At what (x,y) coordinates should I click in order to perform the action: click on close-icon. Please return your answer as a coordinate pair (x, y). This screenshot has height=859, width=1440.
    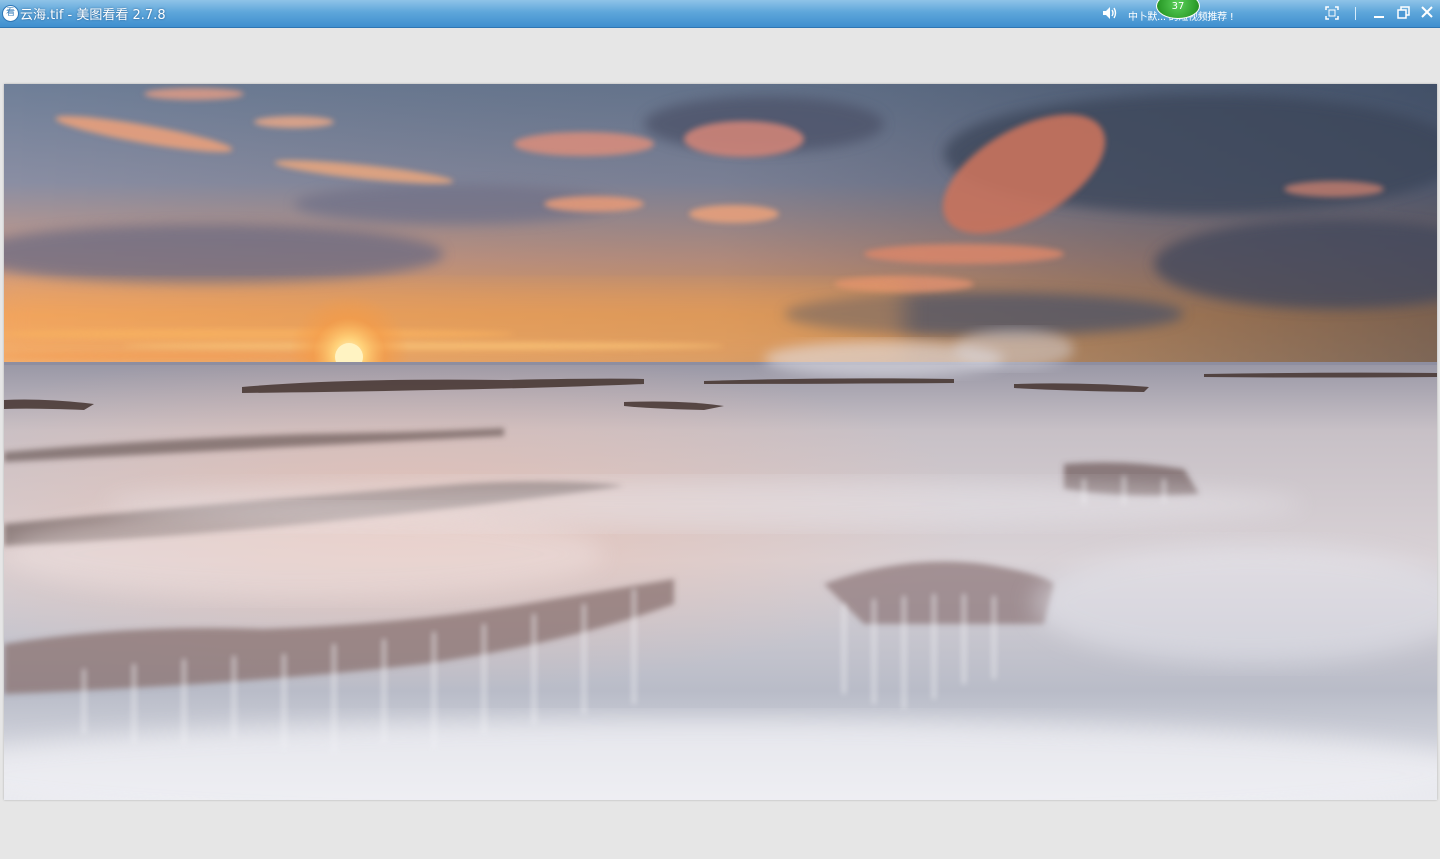
    Looking at the image, I should click on (1427, 12).